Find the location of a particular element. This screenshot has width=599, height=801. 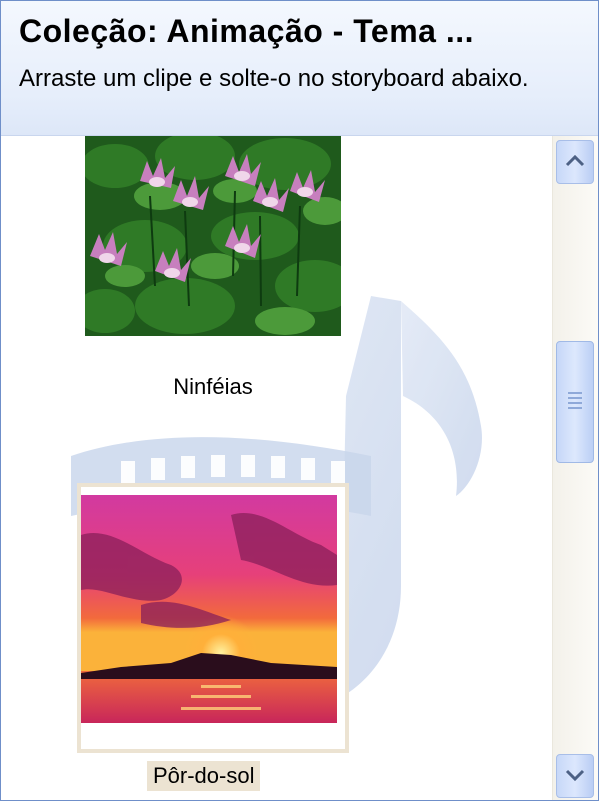

scroll-up-button is located at coordinates (575, 162).